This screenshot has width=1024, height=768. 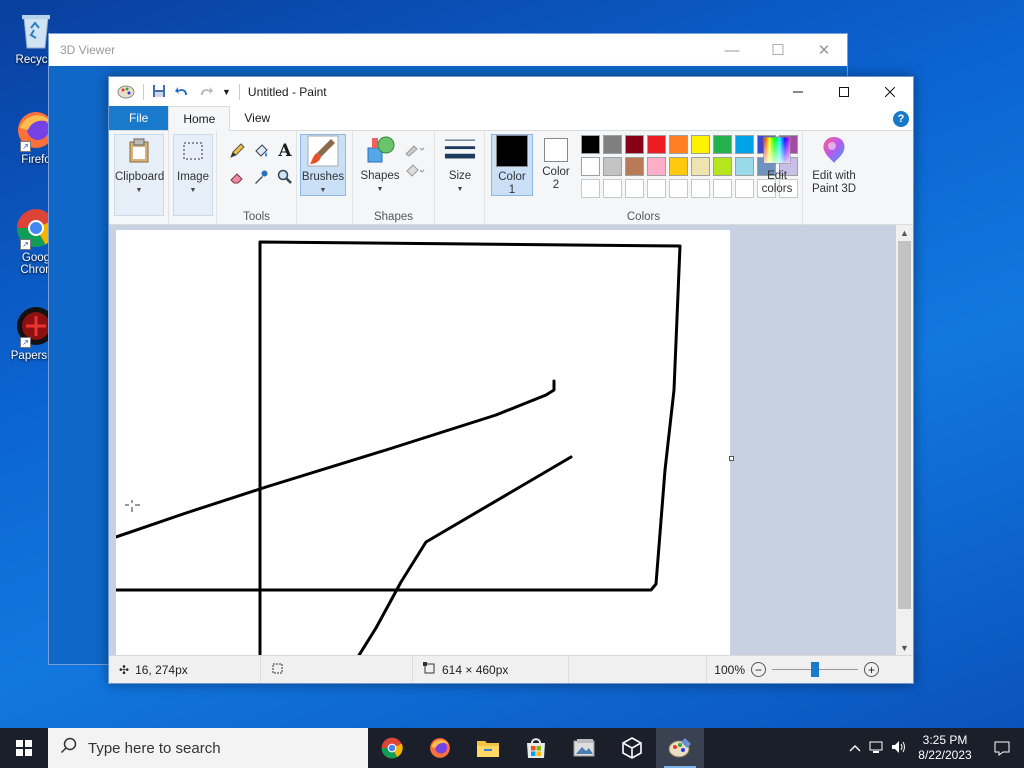 What do you see at coordinates (460, 165) in the screenshot?
I see `size-button: Size ▼` at bounding box center [460, 165].